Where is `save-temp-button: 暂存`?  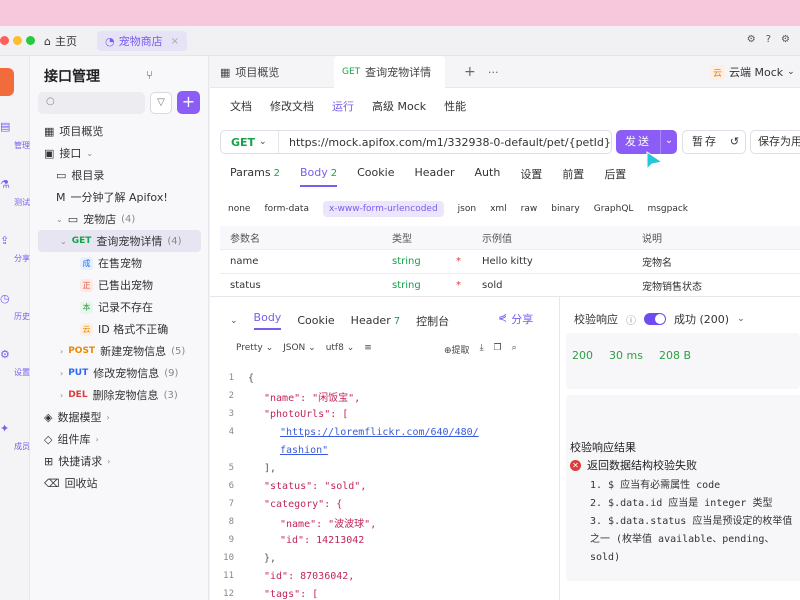
save-temp-button: 暂存 is located at coordinates (705, 142).